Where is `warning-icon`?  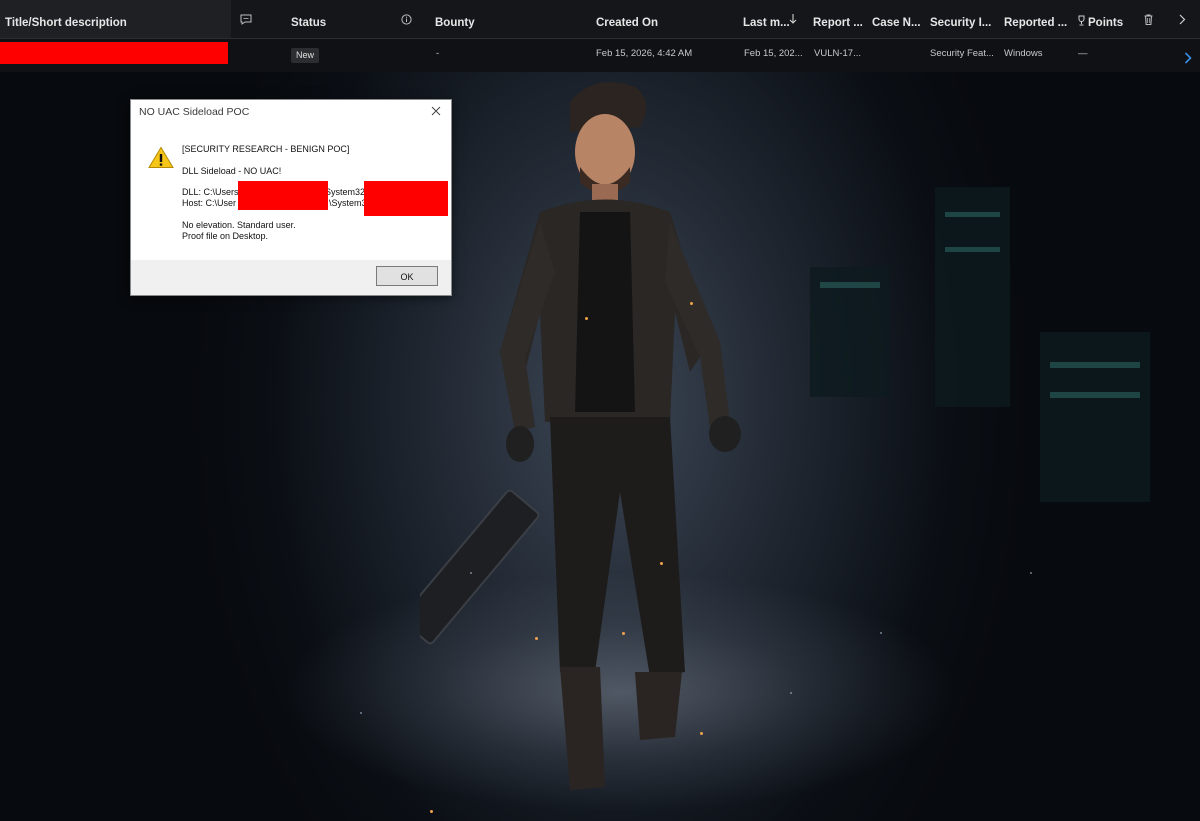 warning-icon is located at coordinates (161, 157).